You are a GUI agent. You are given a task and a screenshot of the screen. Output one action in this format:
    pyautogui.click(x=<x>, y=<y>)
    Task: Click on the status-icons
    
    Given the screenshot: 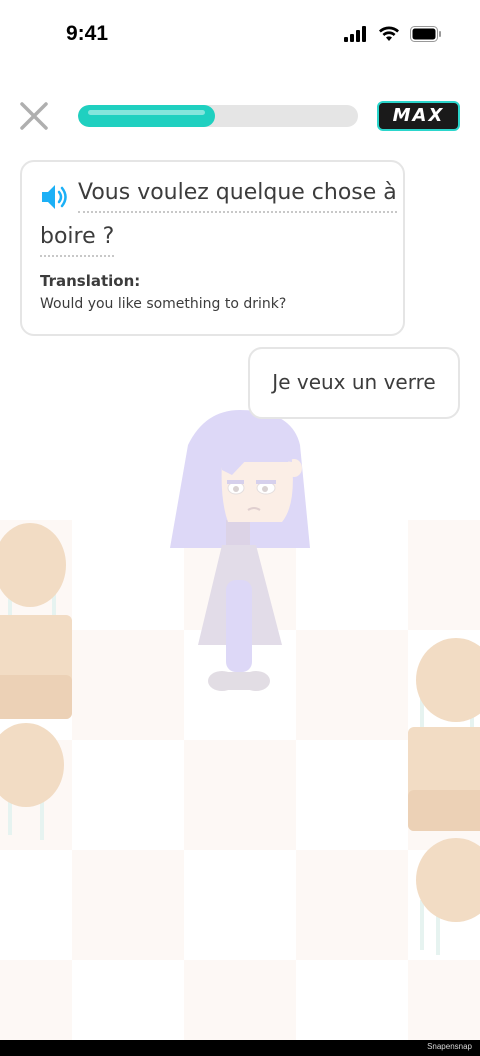 What is the action you would take?
    pyautogui.click(x=393, y=34)
    